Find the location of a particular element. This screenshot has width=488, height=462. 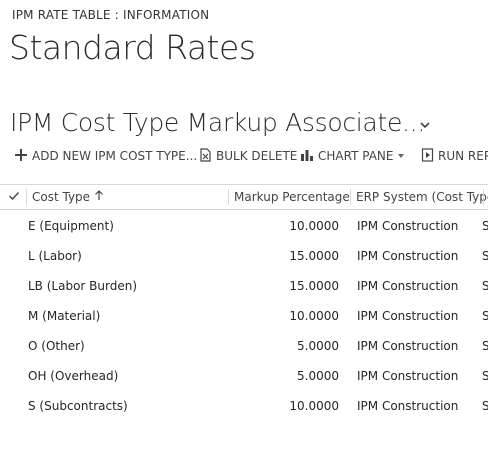

table-row: L (Labor) 15.0000 IPM Construction S is located at coordinates (244, 256).